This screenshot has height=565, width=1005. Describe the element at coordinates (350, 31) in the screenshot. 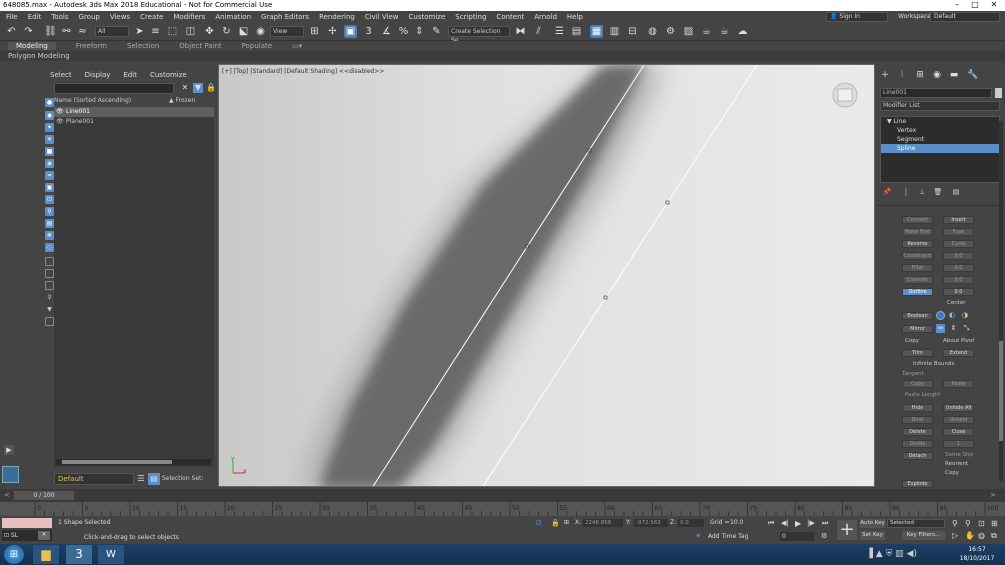

I see `keyboard-shortcut-override-icon: ▣` at that location.